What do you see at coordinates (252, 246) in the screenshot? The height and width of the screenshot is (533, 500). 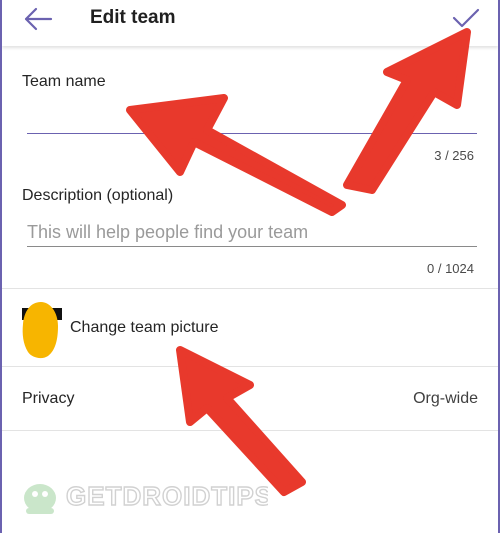 I see `description-underline` at bounding box center [252, 246].